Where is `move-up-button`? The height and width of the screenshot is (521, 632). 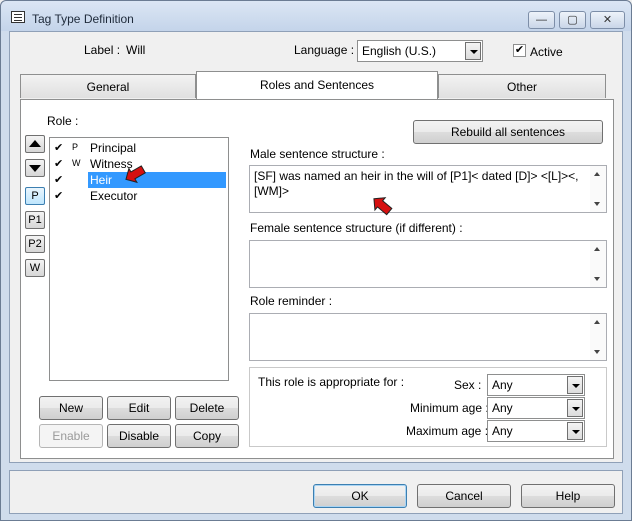 move-up-button is located at coordinates (35, 144).